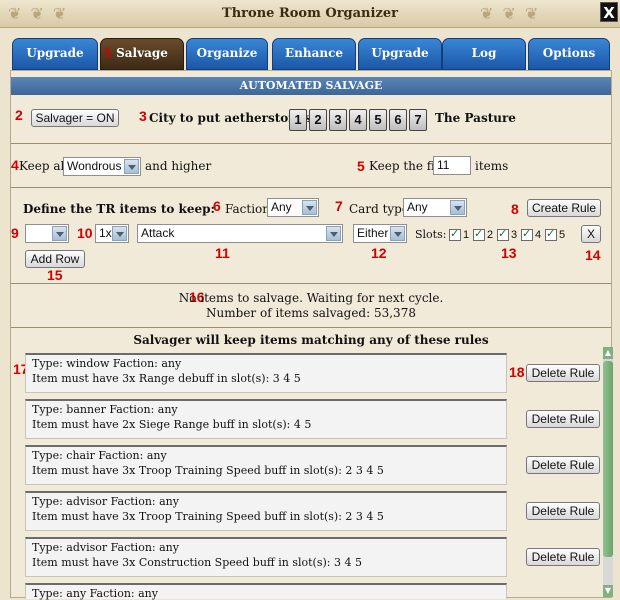  I want to click on rules-scrollbar: ▲ ▼, so click(608, 472).